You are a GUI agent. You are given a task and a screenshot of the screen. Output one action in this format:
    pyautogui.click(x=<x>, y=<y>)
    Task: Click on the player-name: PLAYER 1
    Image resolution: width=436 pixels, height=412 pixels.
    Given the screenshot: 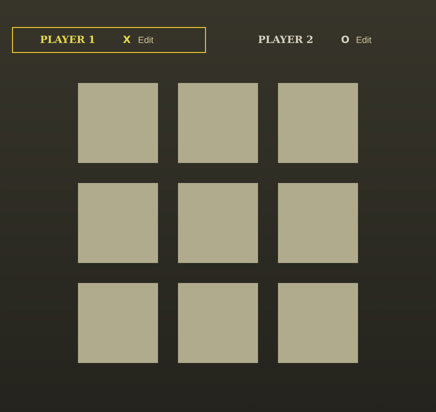 What is the action you would take?
    pyautogui.click(x=68, y=40)
    